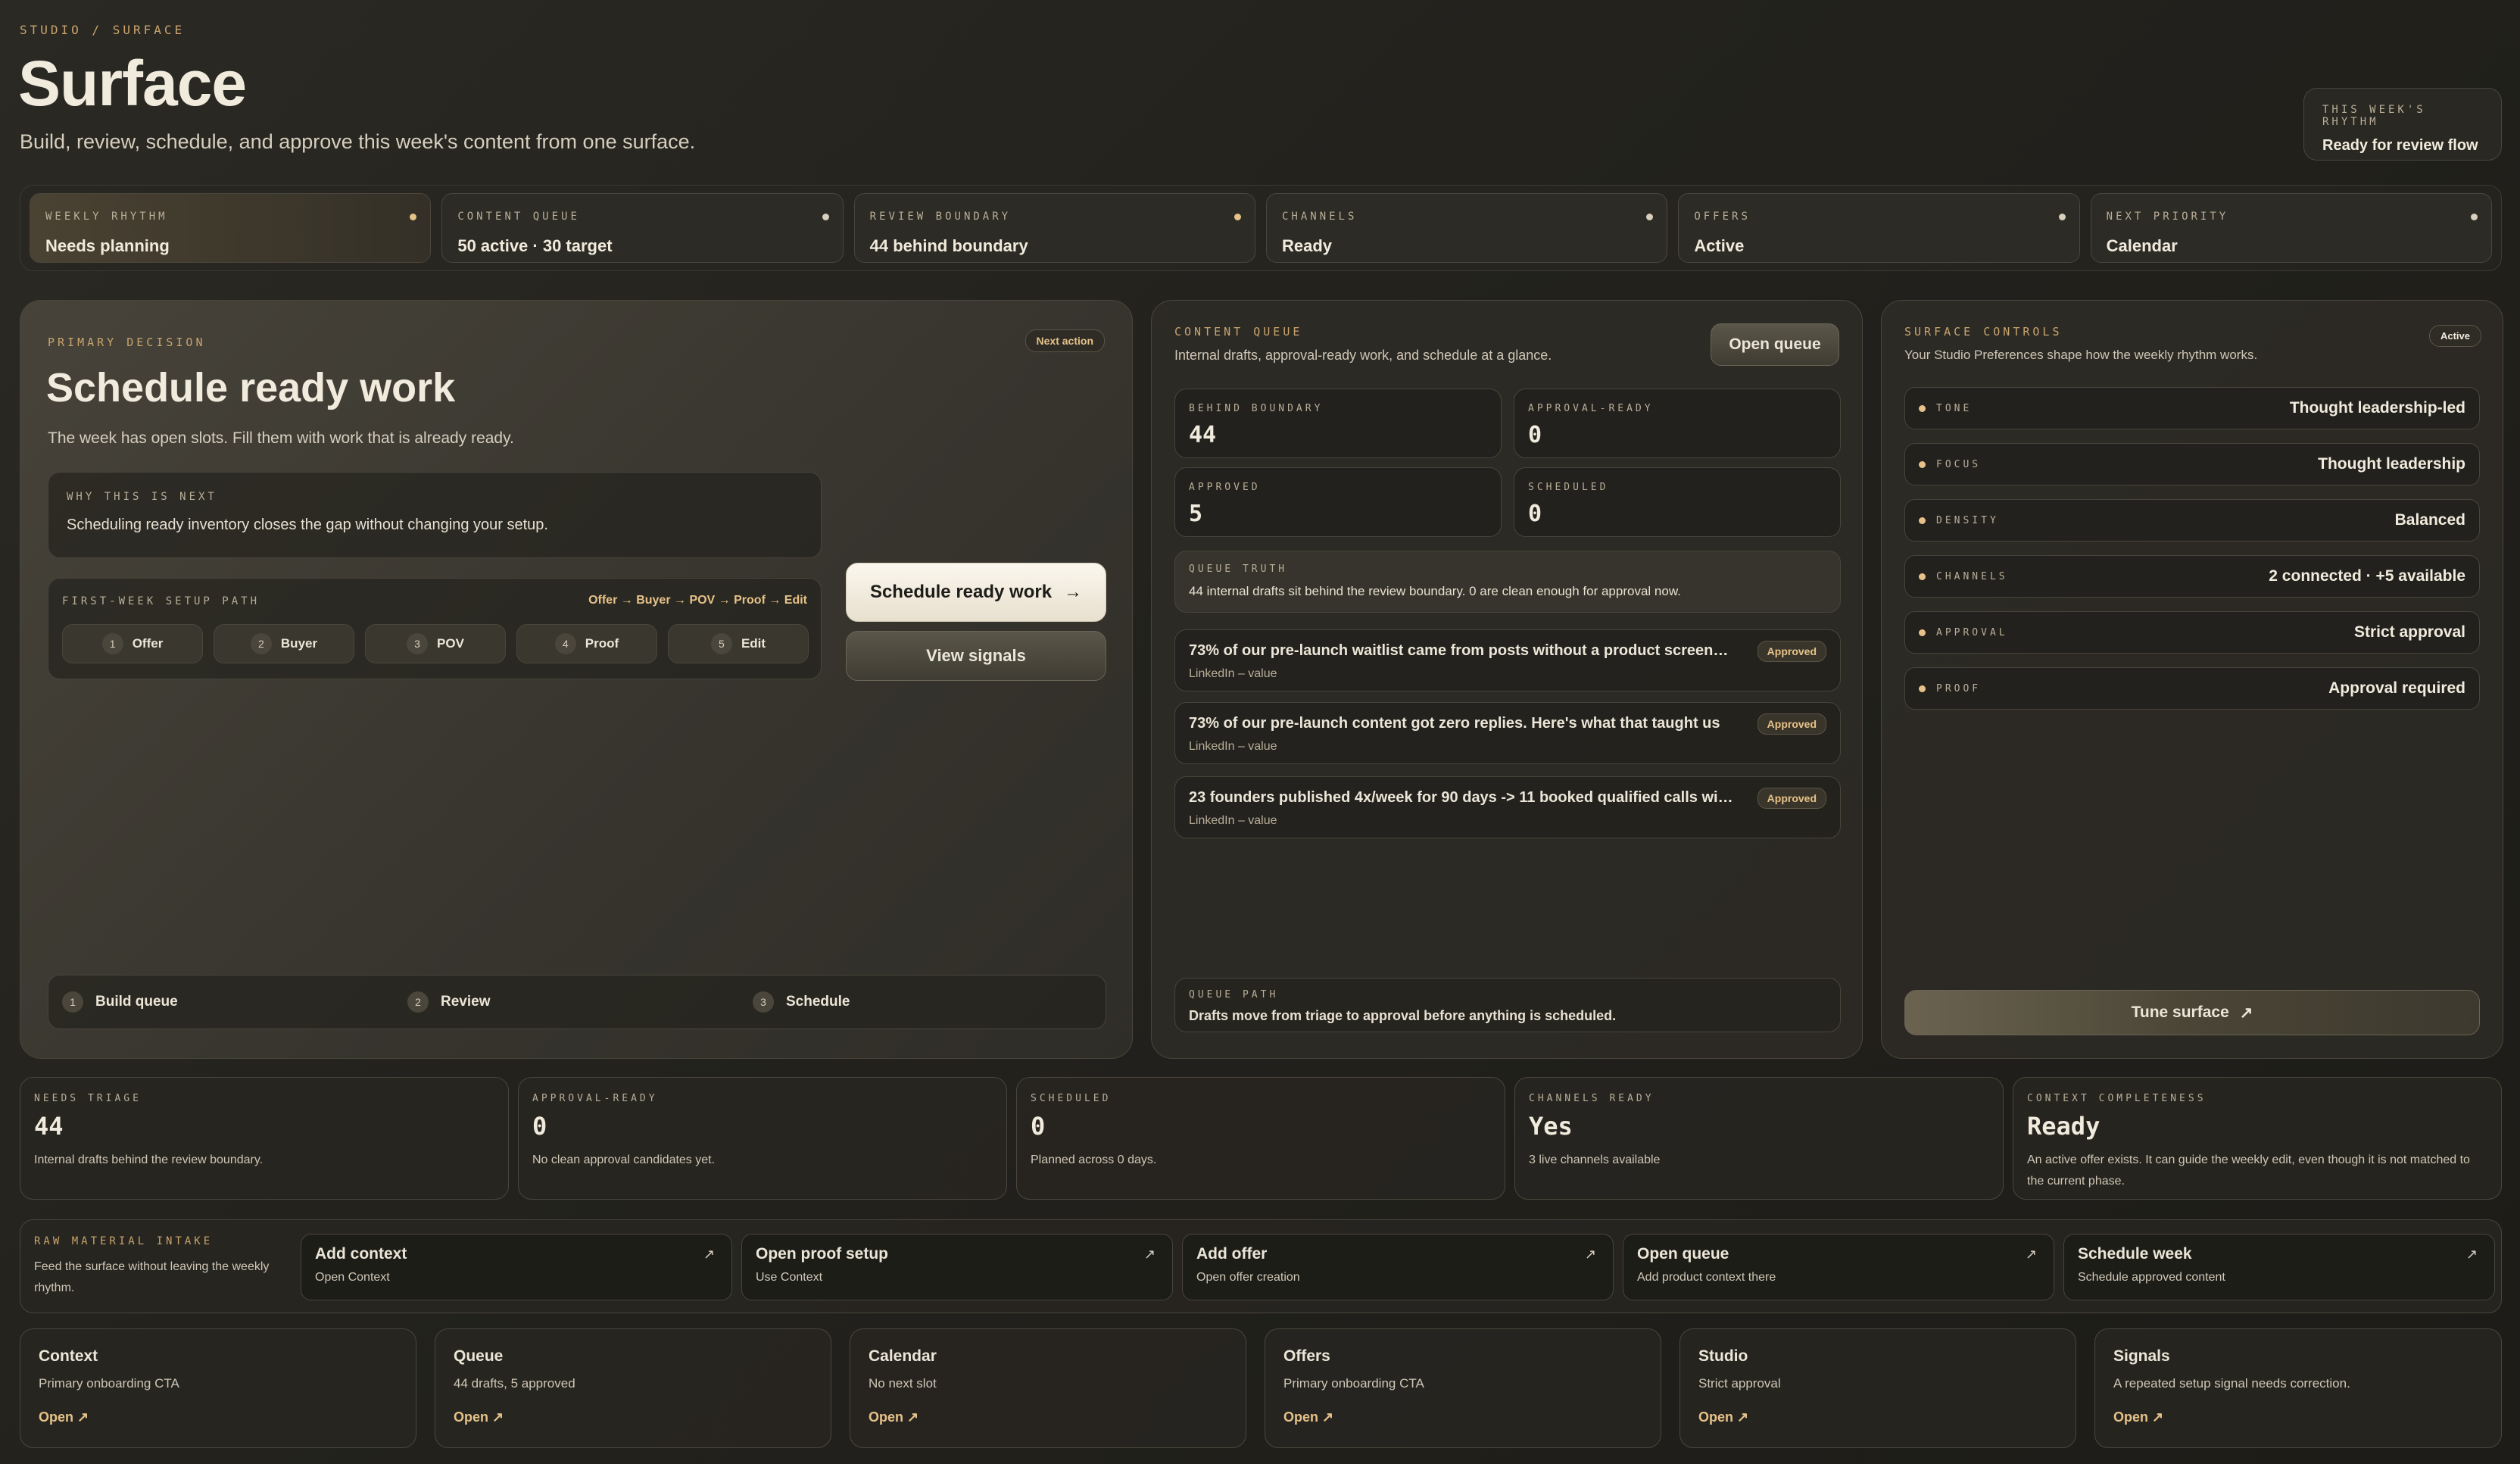 This screenshot has height=1464, width=2520. Describe the element at coordinates (1535, 435) in the screenshot. I see `metric-value: 0` at that location.